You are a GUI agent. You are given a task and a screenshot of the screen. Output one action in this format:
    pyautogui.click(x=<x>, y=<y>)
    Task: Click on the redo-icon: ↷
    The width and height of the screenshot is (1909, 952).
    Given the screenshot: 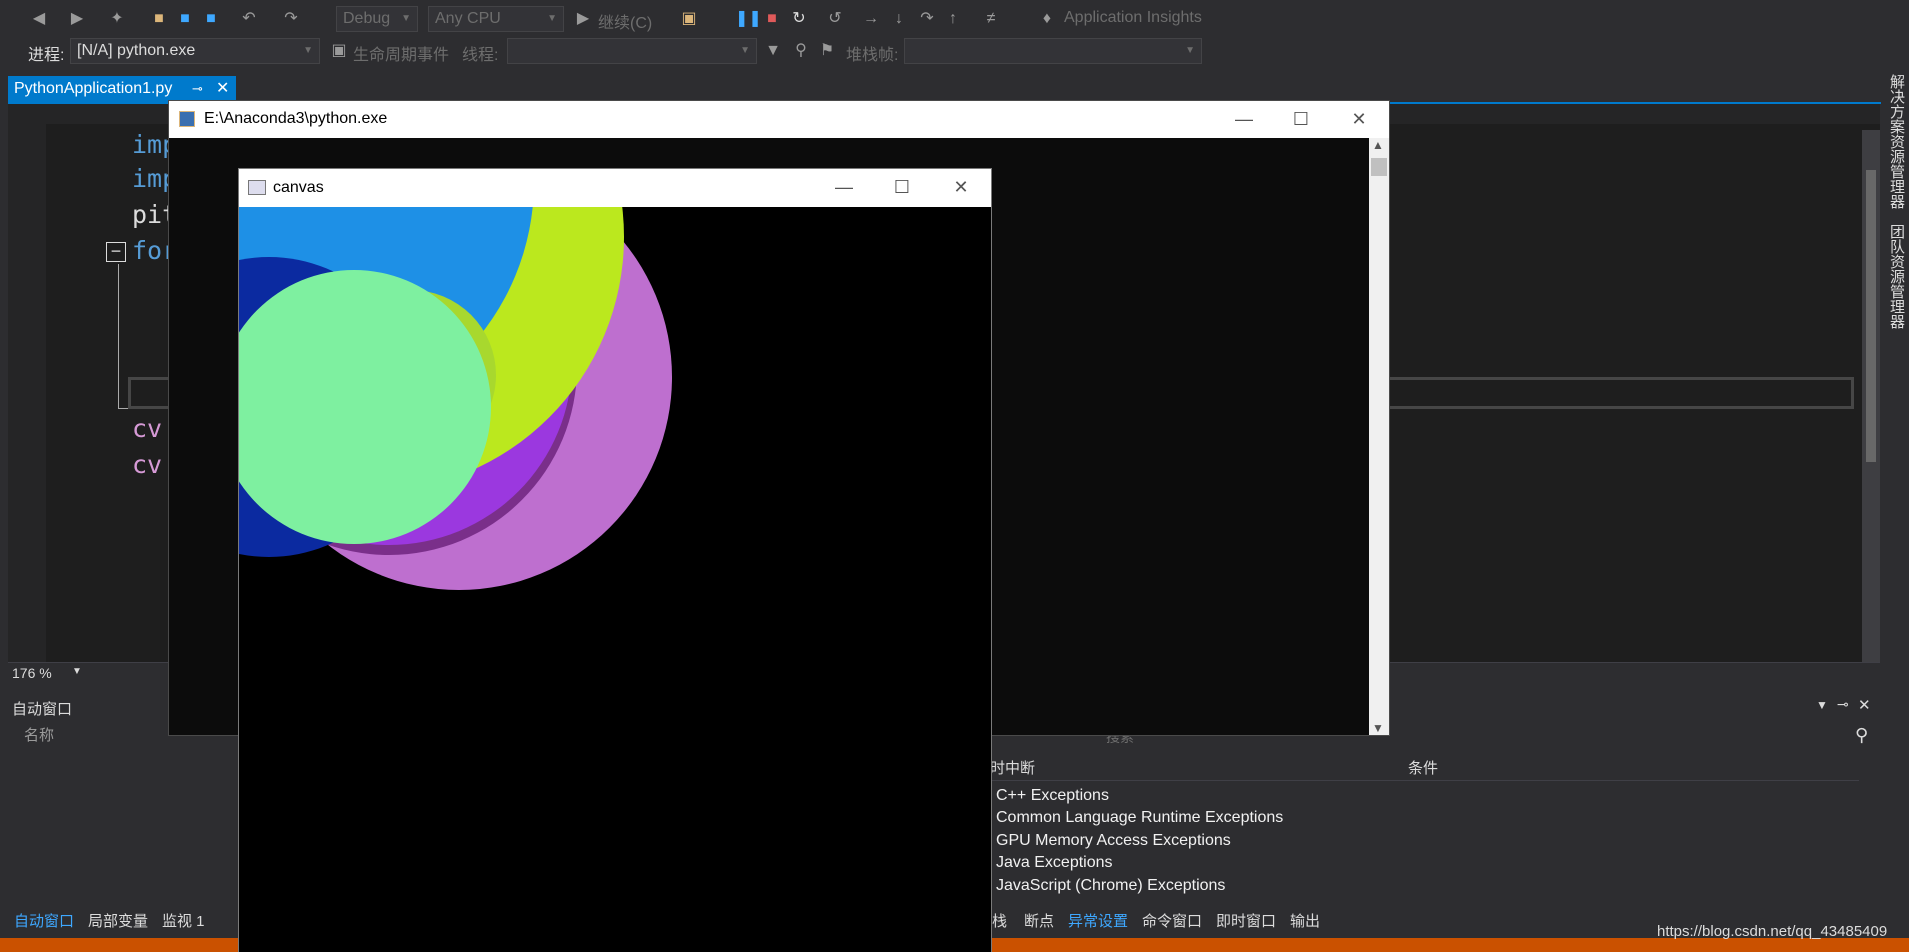 What is the action you would take?
    pyautogui.click(x=291, y=19)
    